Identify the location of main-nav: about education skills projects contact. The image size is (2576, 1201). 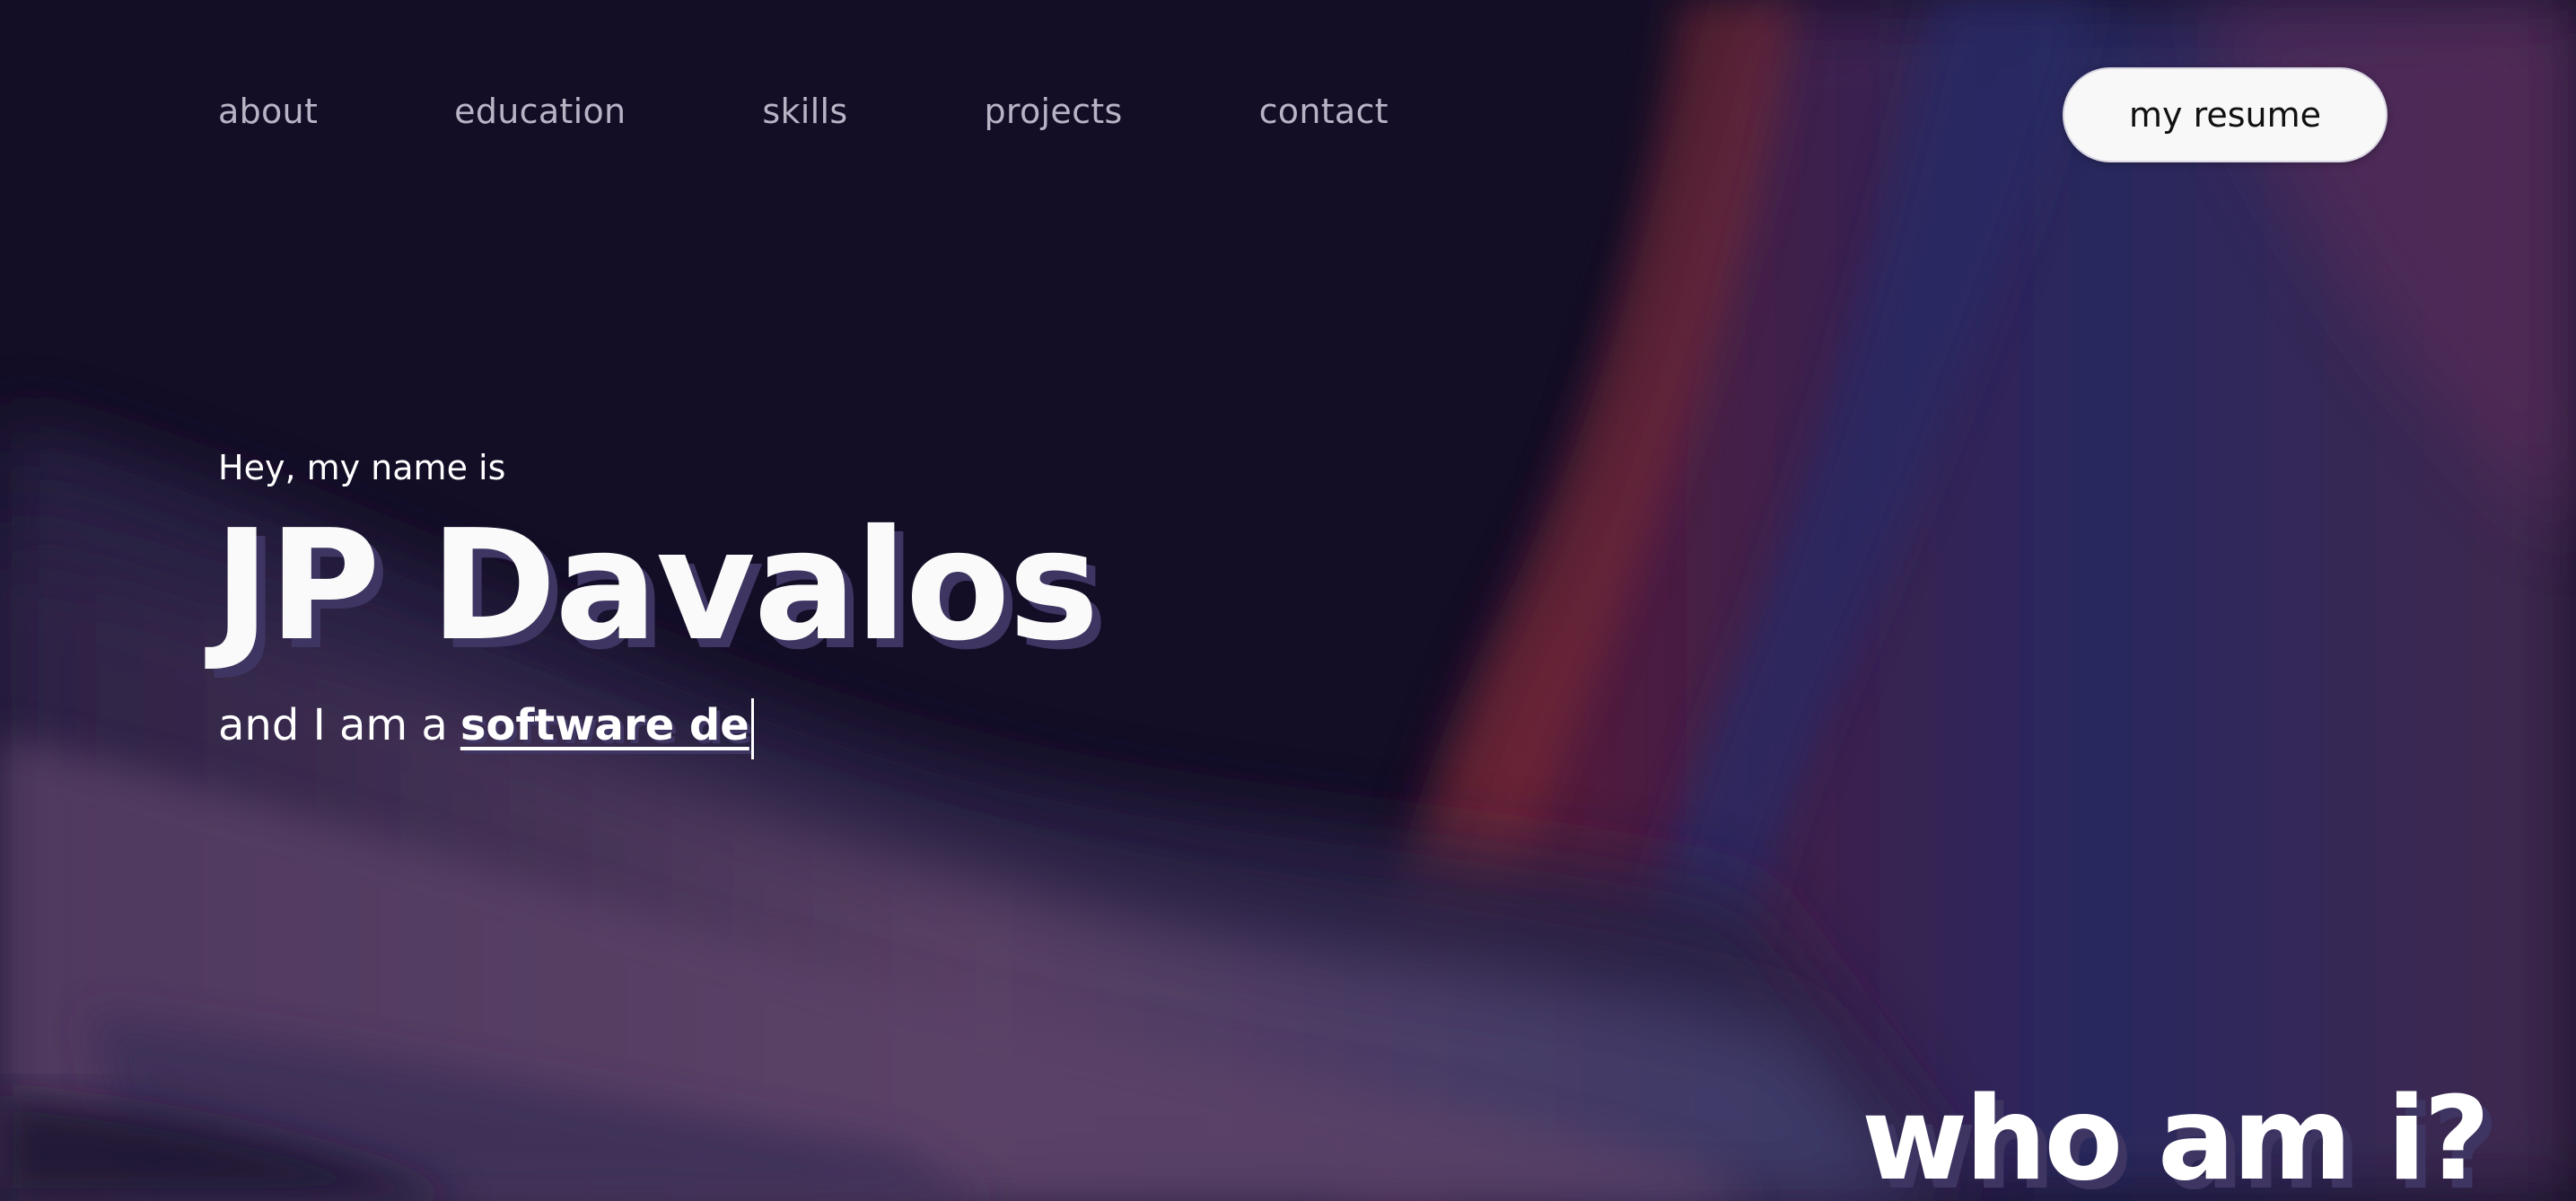
(803, 112).